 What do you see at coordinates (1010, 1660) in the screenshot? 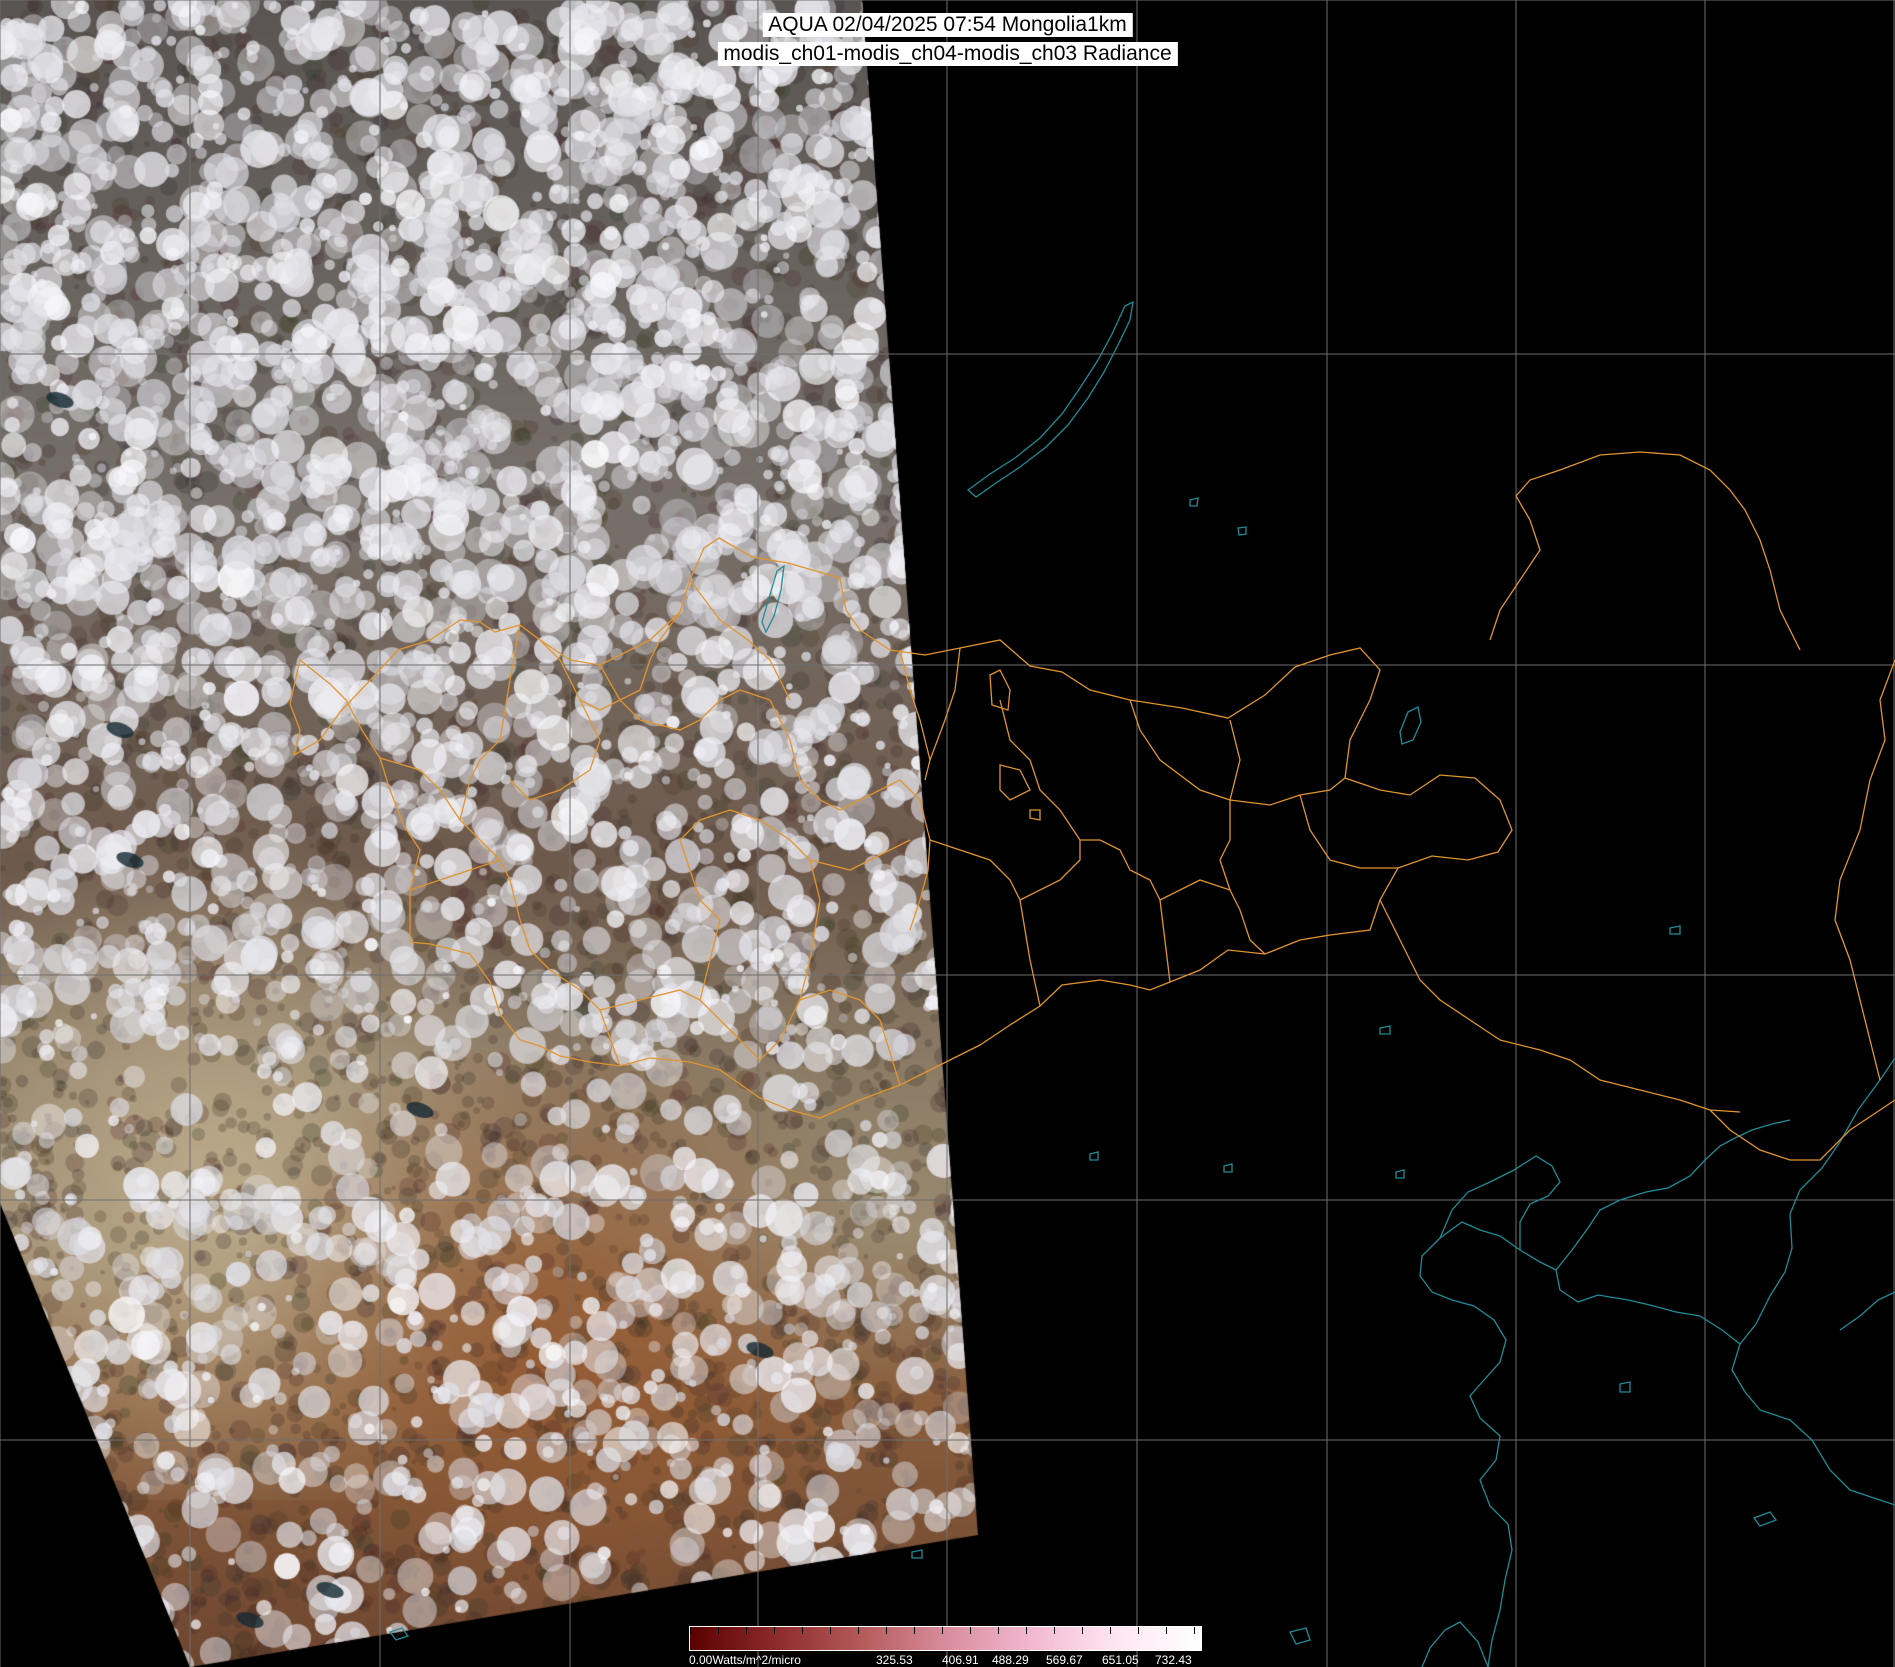
I see `colorbar-tick-label: 488.29` at bounding box center [1010, 1660].